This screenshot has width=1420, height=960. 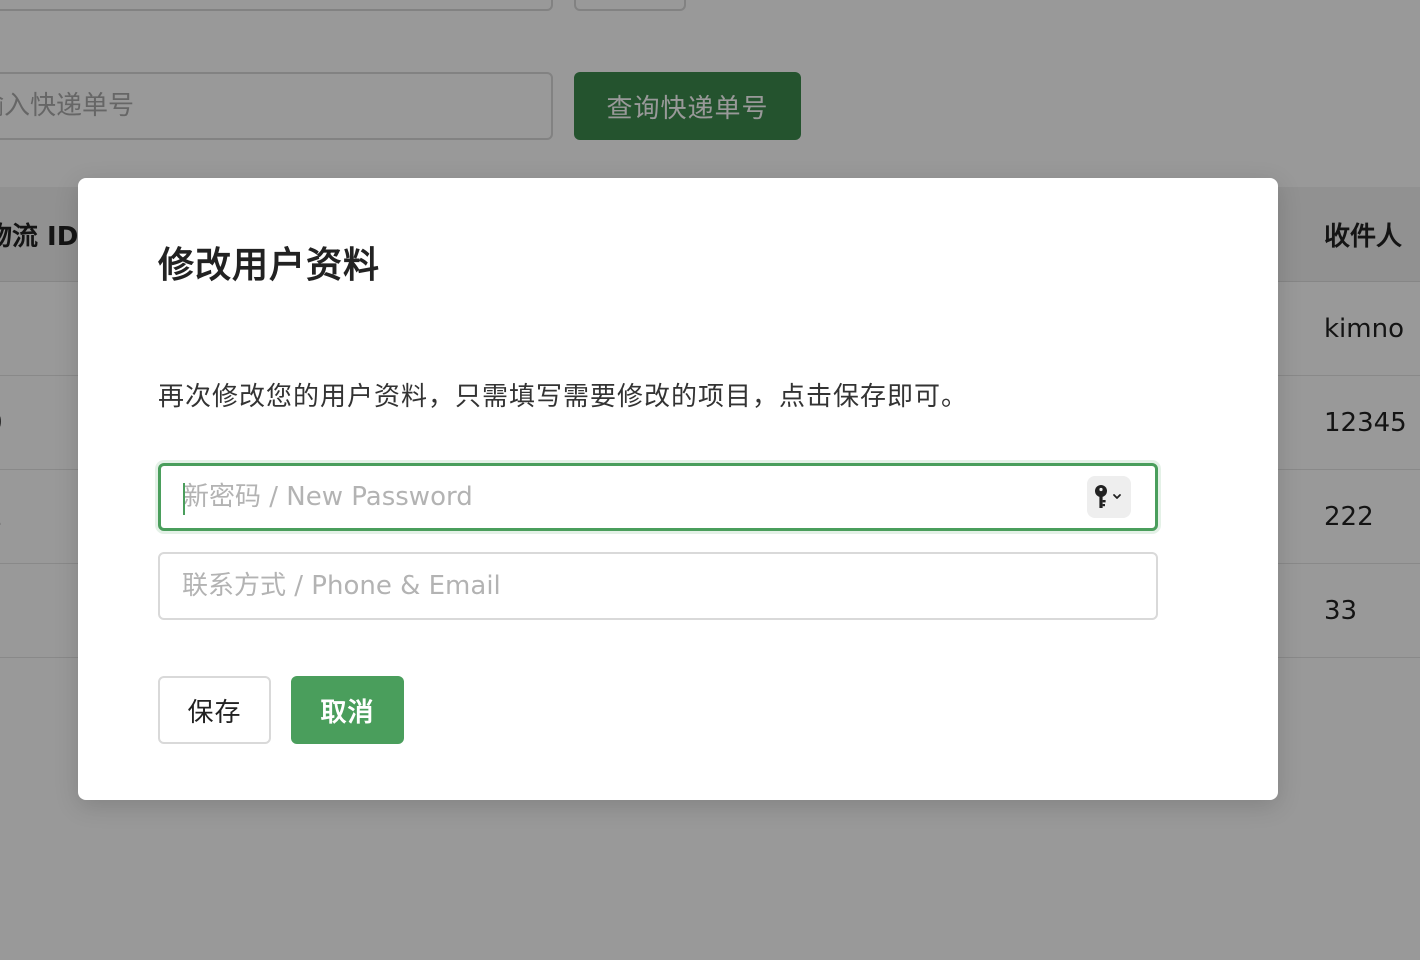 I want to click on new-password-input, so click(x=658, y=497).